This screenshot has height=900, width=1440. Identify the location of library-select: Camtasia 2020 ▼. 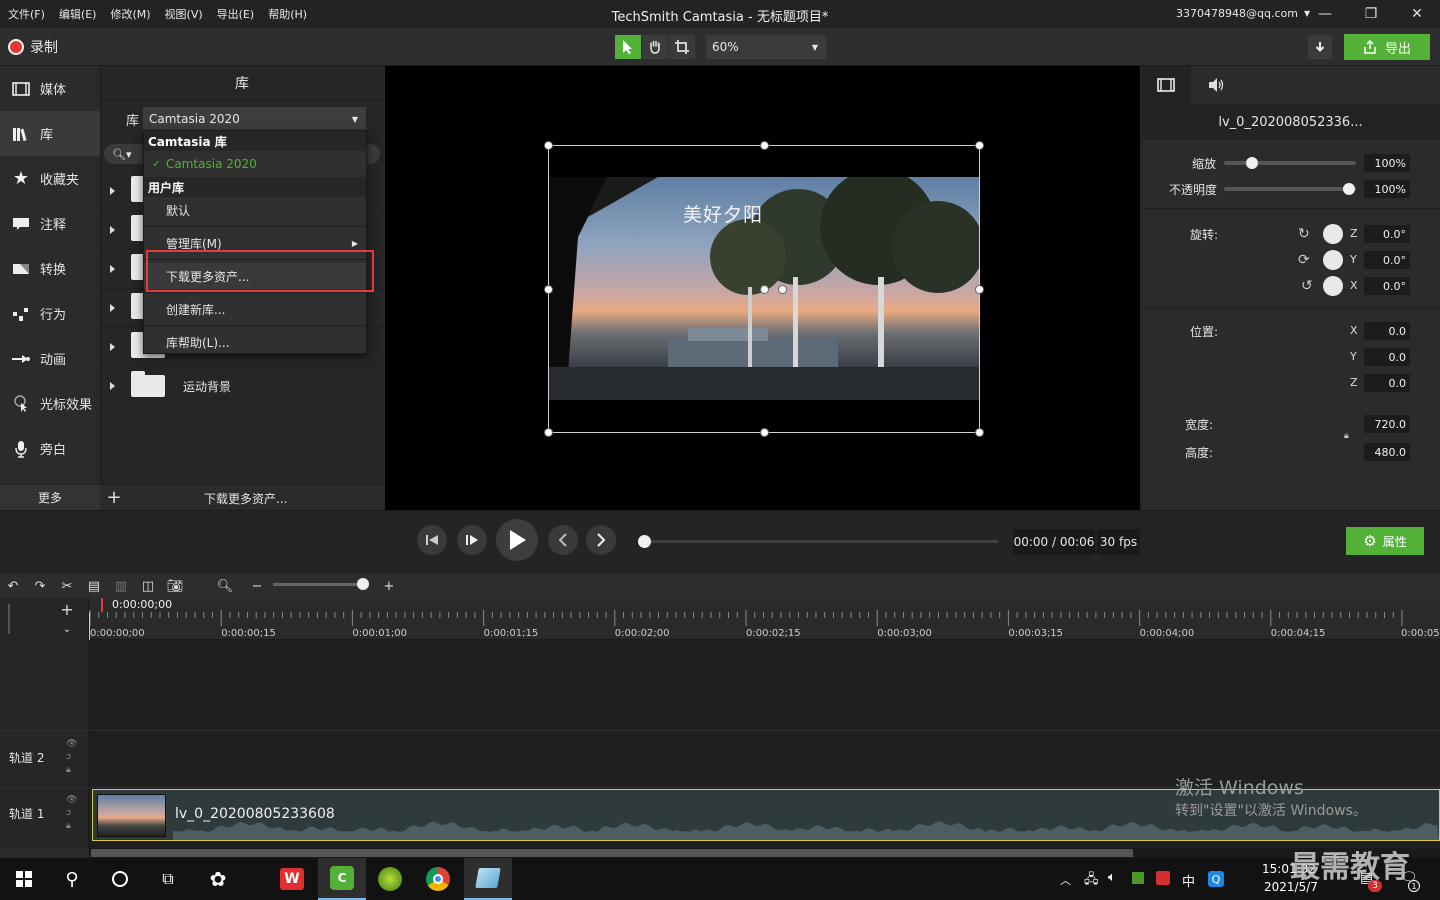
(254, 119).